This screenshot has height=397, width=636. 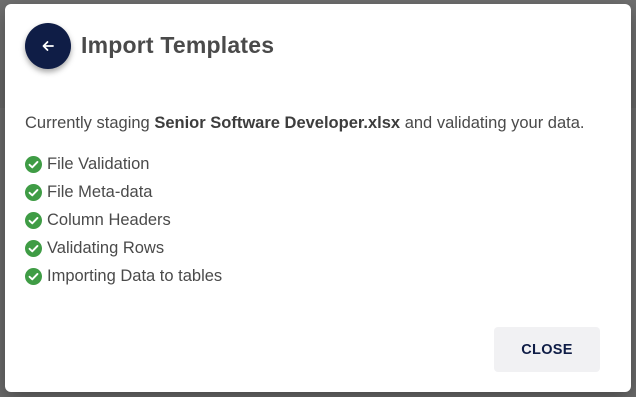 I want to click on close-button: CLOSE, so click(x=547, y=349).